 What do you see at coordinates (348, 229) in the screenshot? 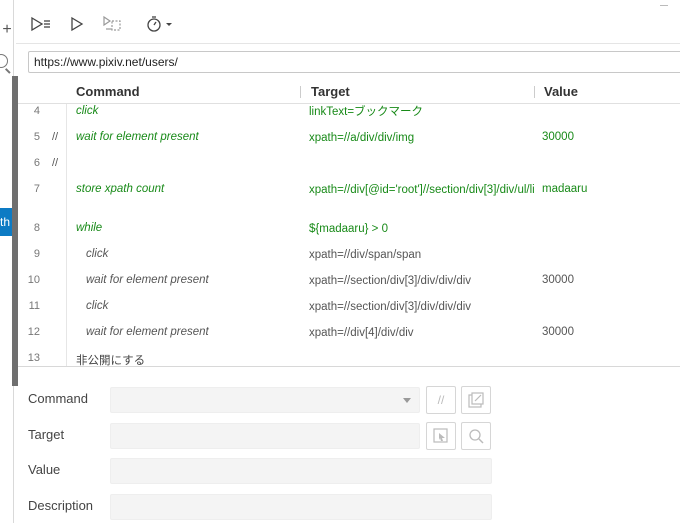
I see `row-target: ${madaaru} > 0` at bounding box center [348, 229].